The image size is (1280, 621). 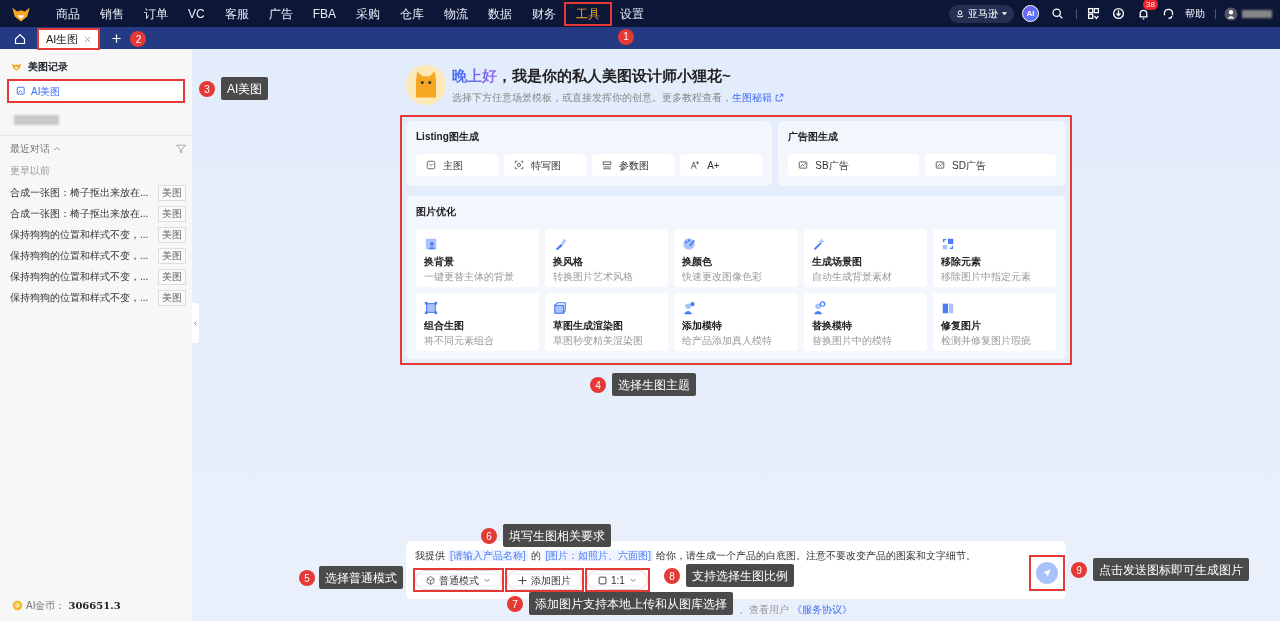 I want to click on agreement-link: 《服务协议》, so click(x=822, y=609).